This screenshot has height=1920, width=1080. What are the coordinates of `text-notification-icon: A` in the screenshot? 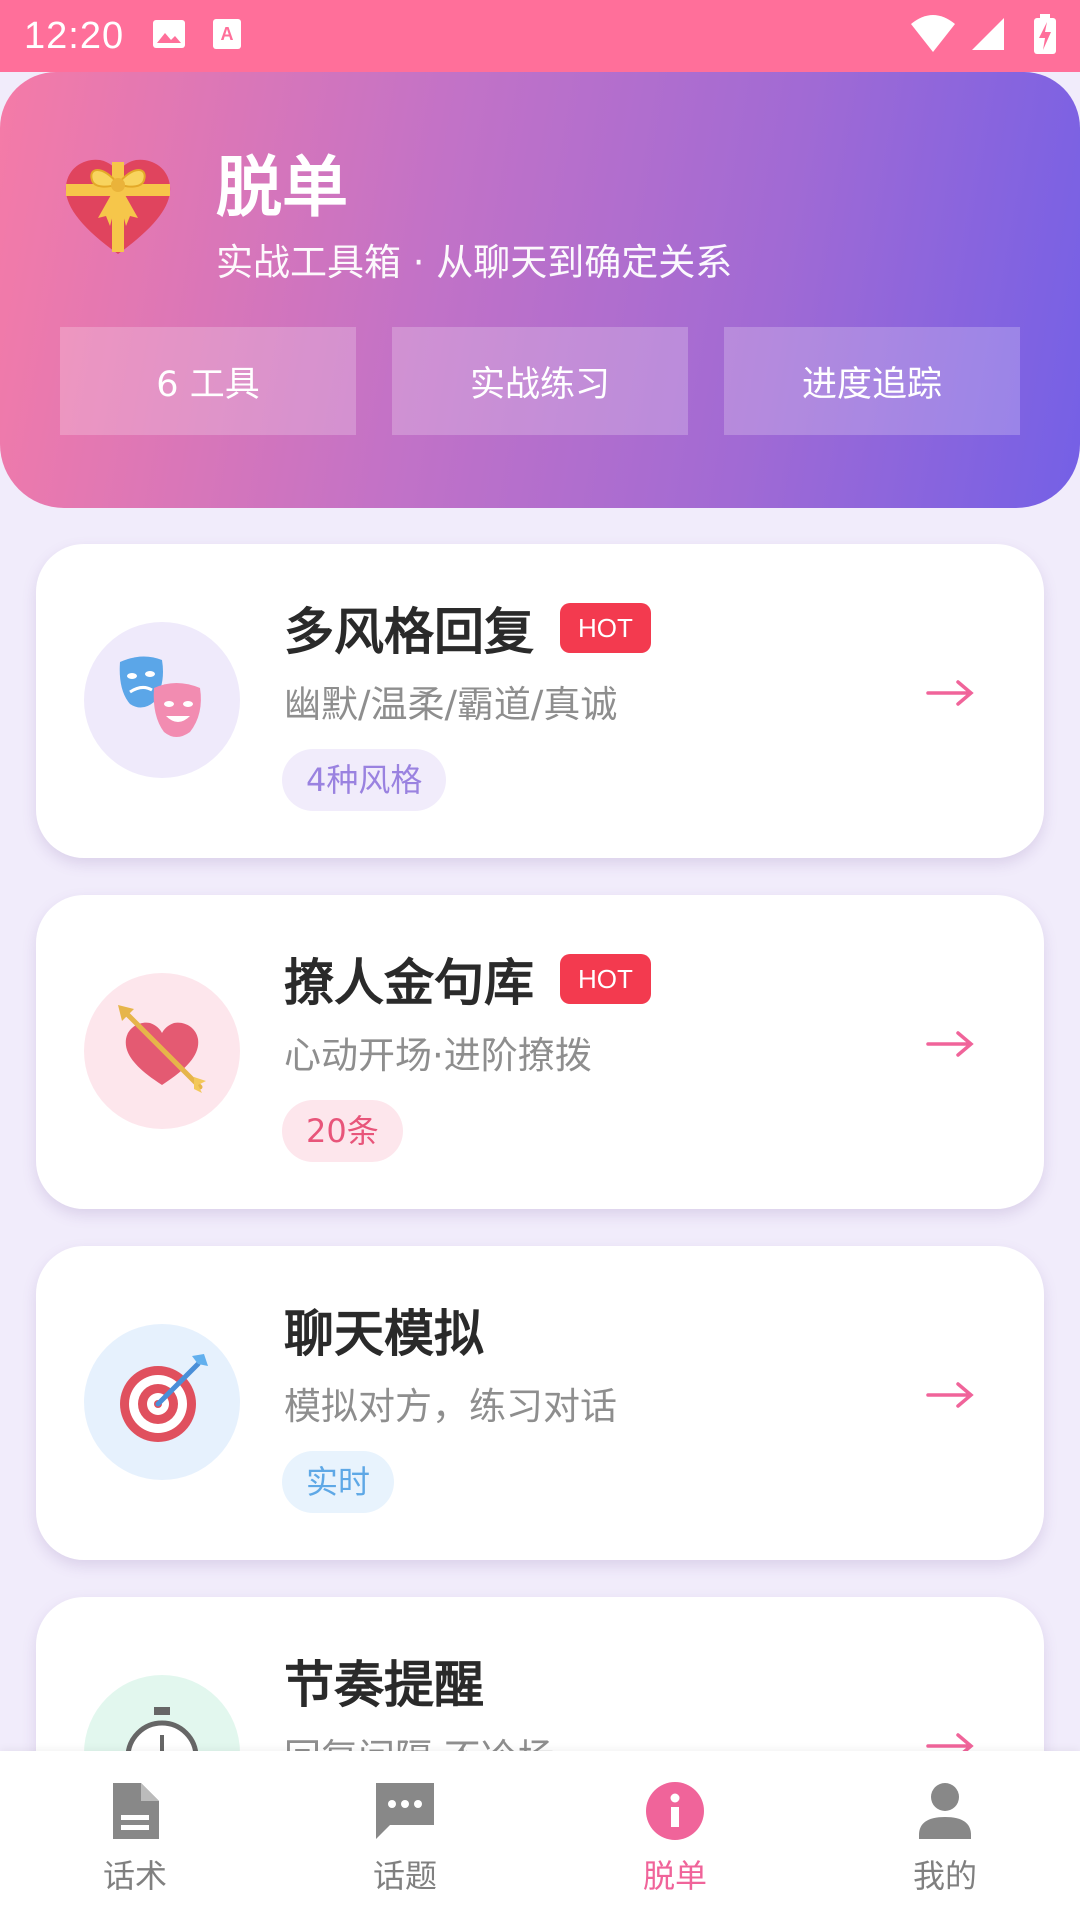 It's located at (227, 36).